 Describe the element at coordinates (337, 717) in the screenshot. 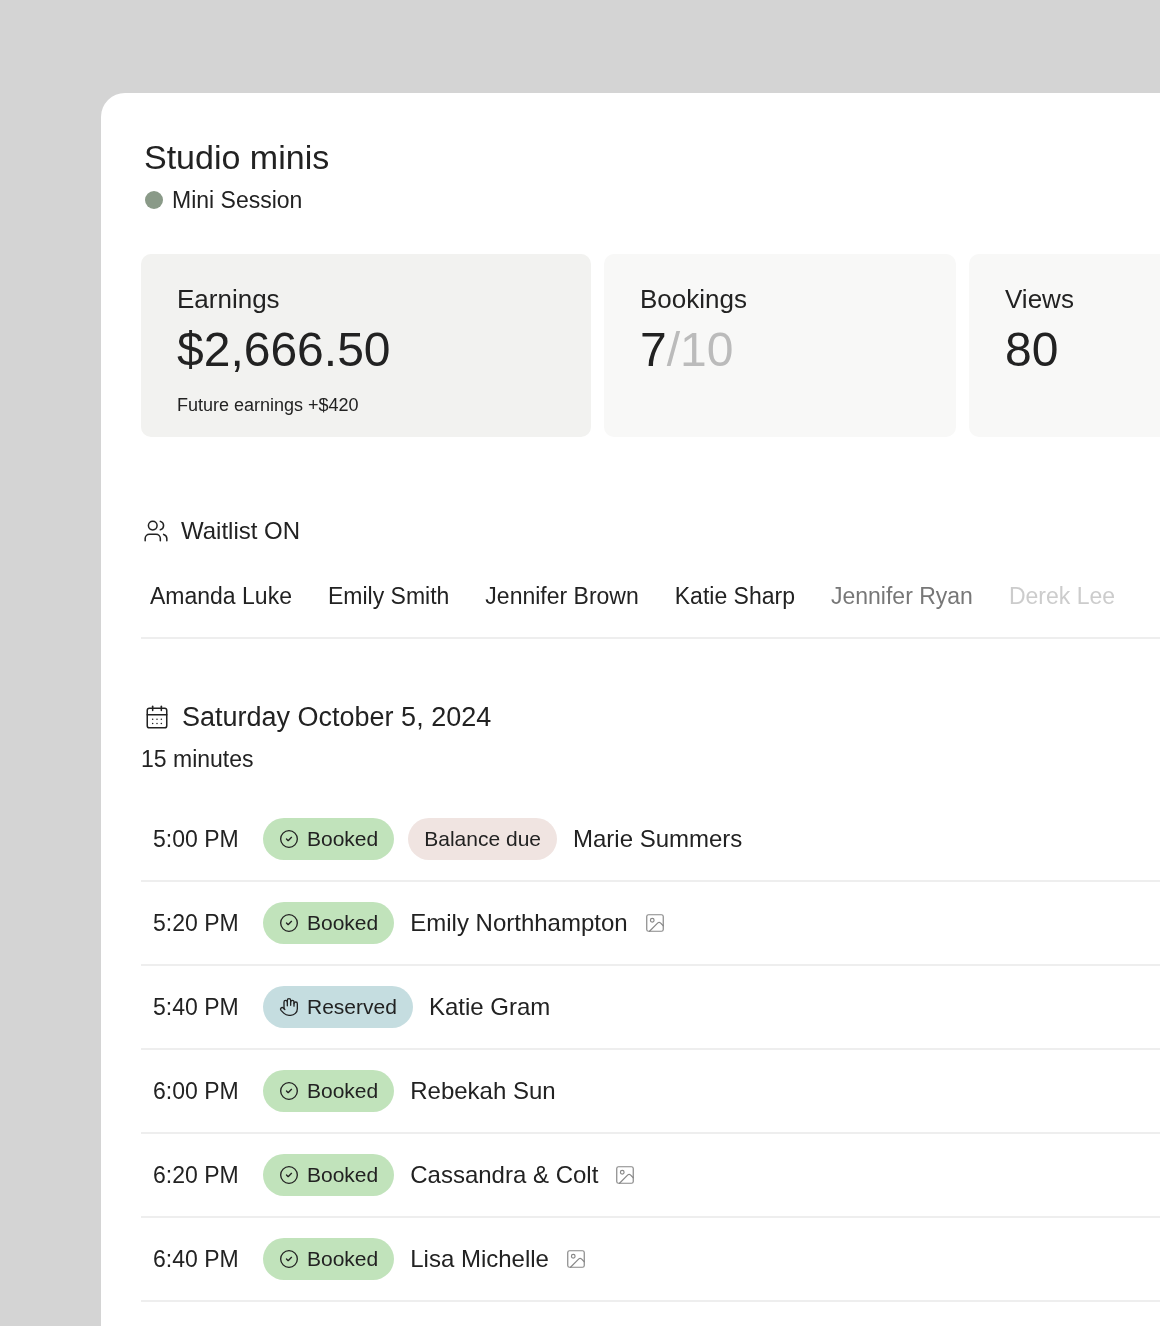

I see `schedule-date: Saturday October 5, 2024` at that location.